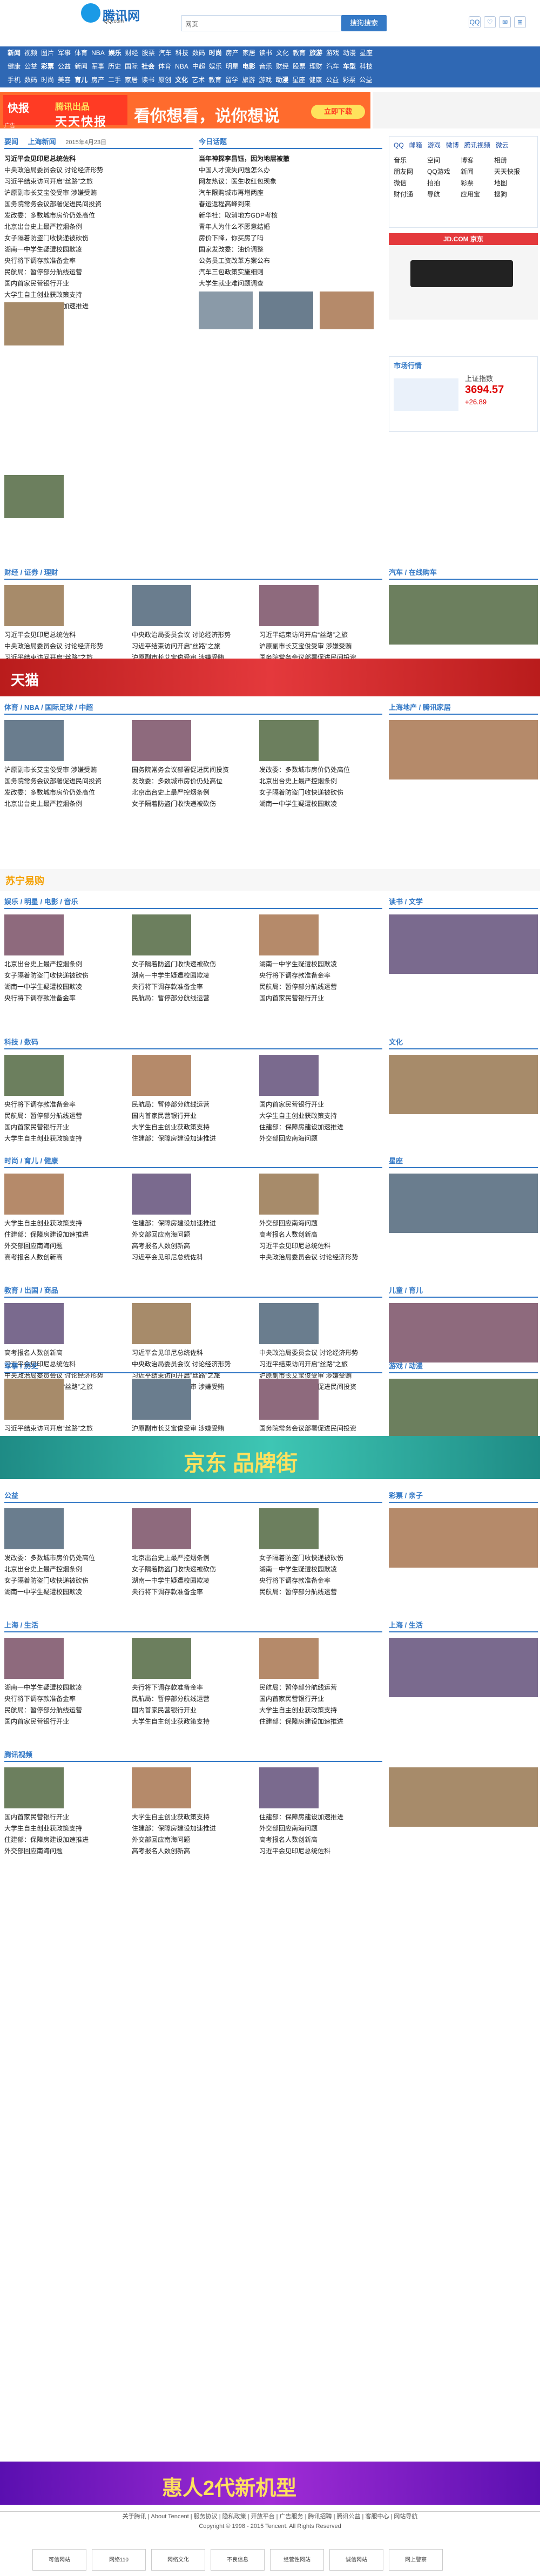 The image size is (540, 2576). I want to click on section-title: 上海 / 生活, so click(21, 1625).